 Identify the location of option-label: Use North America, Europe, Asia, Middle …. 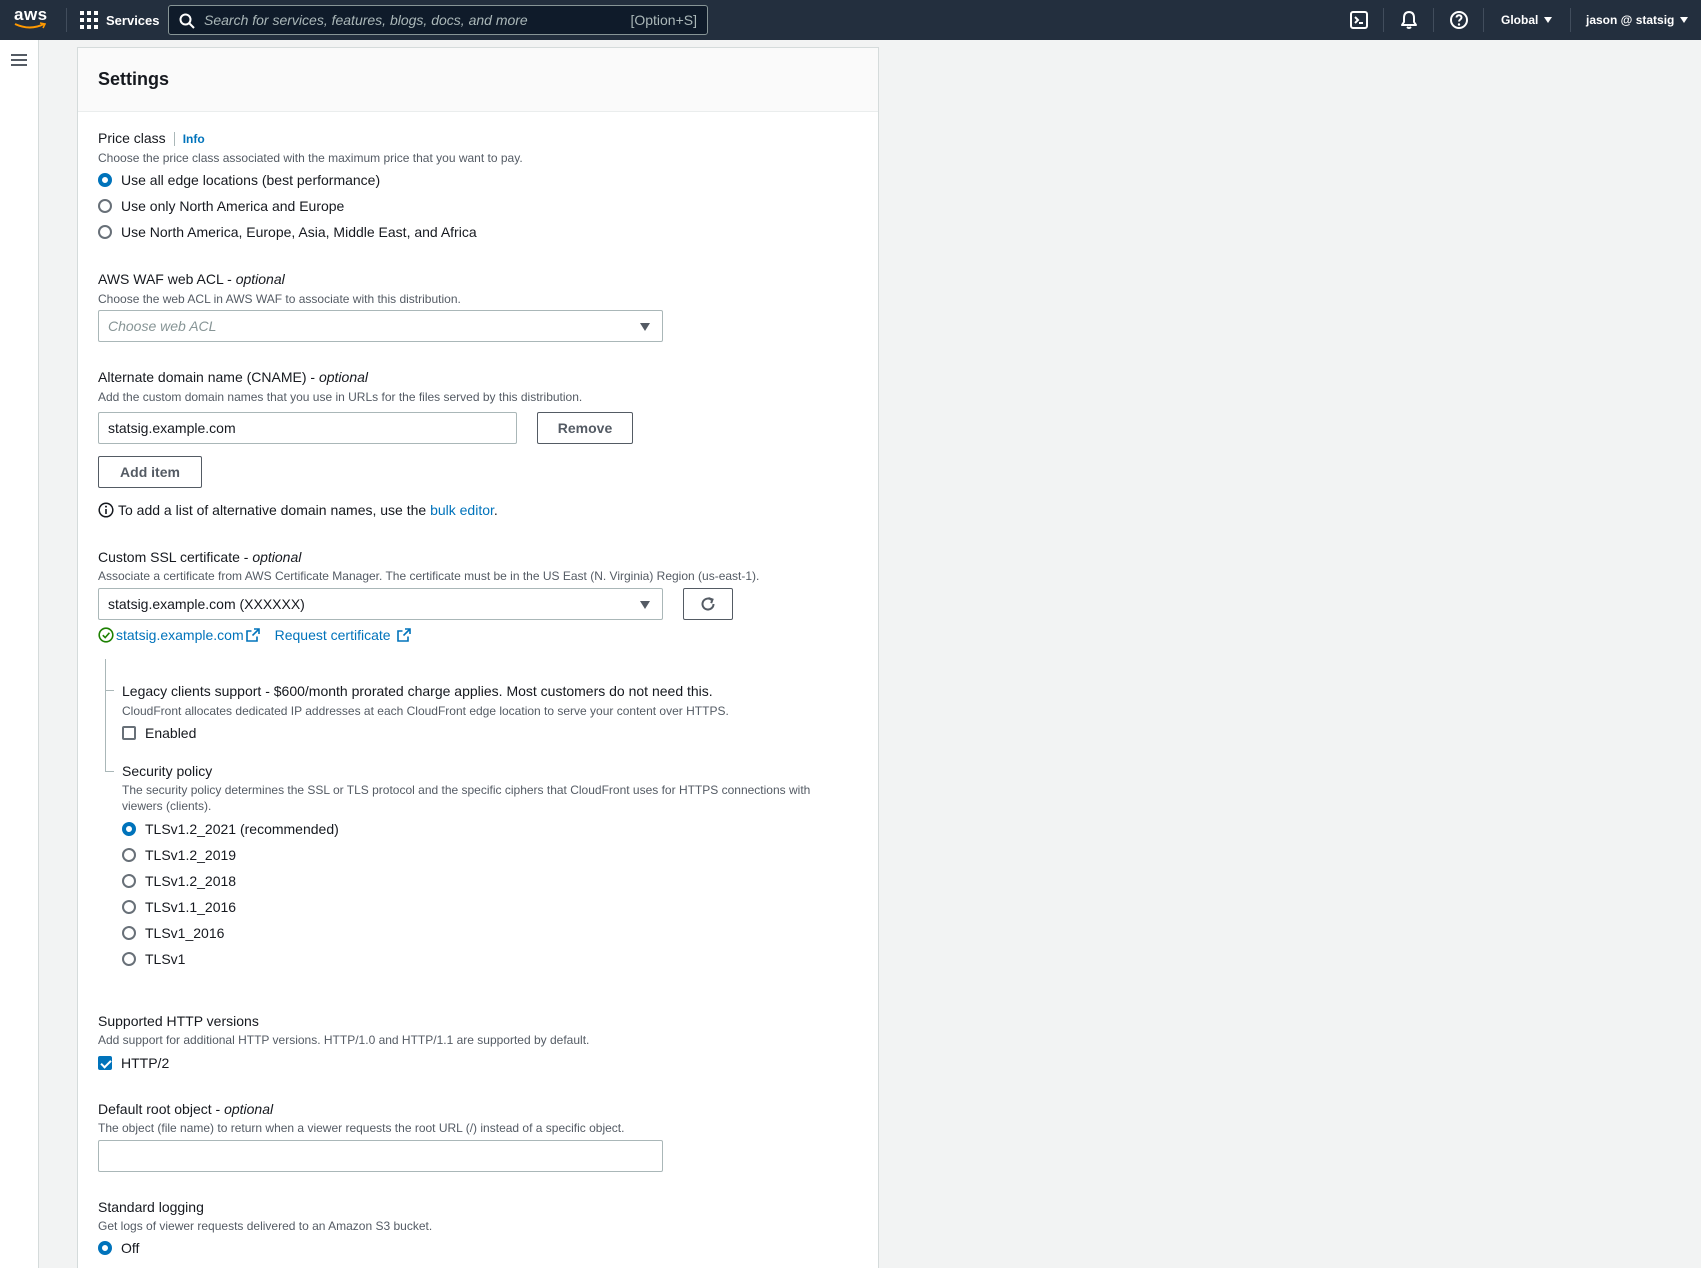
(299, 232).